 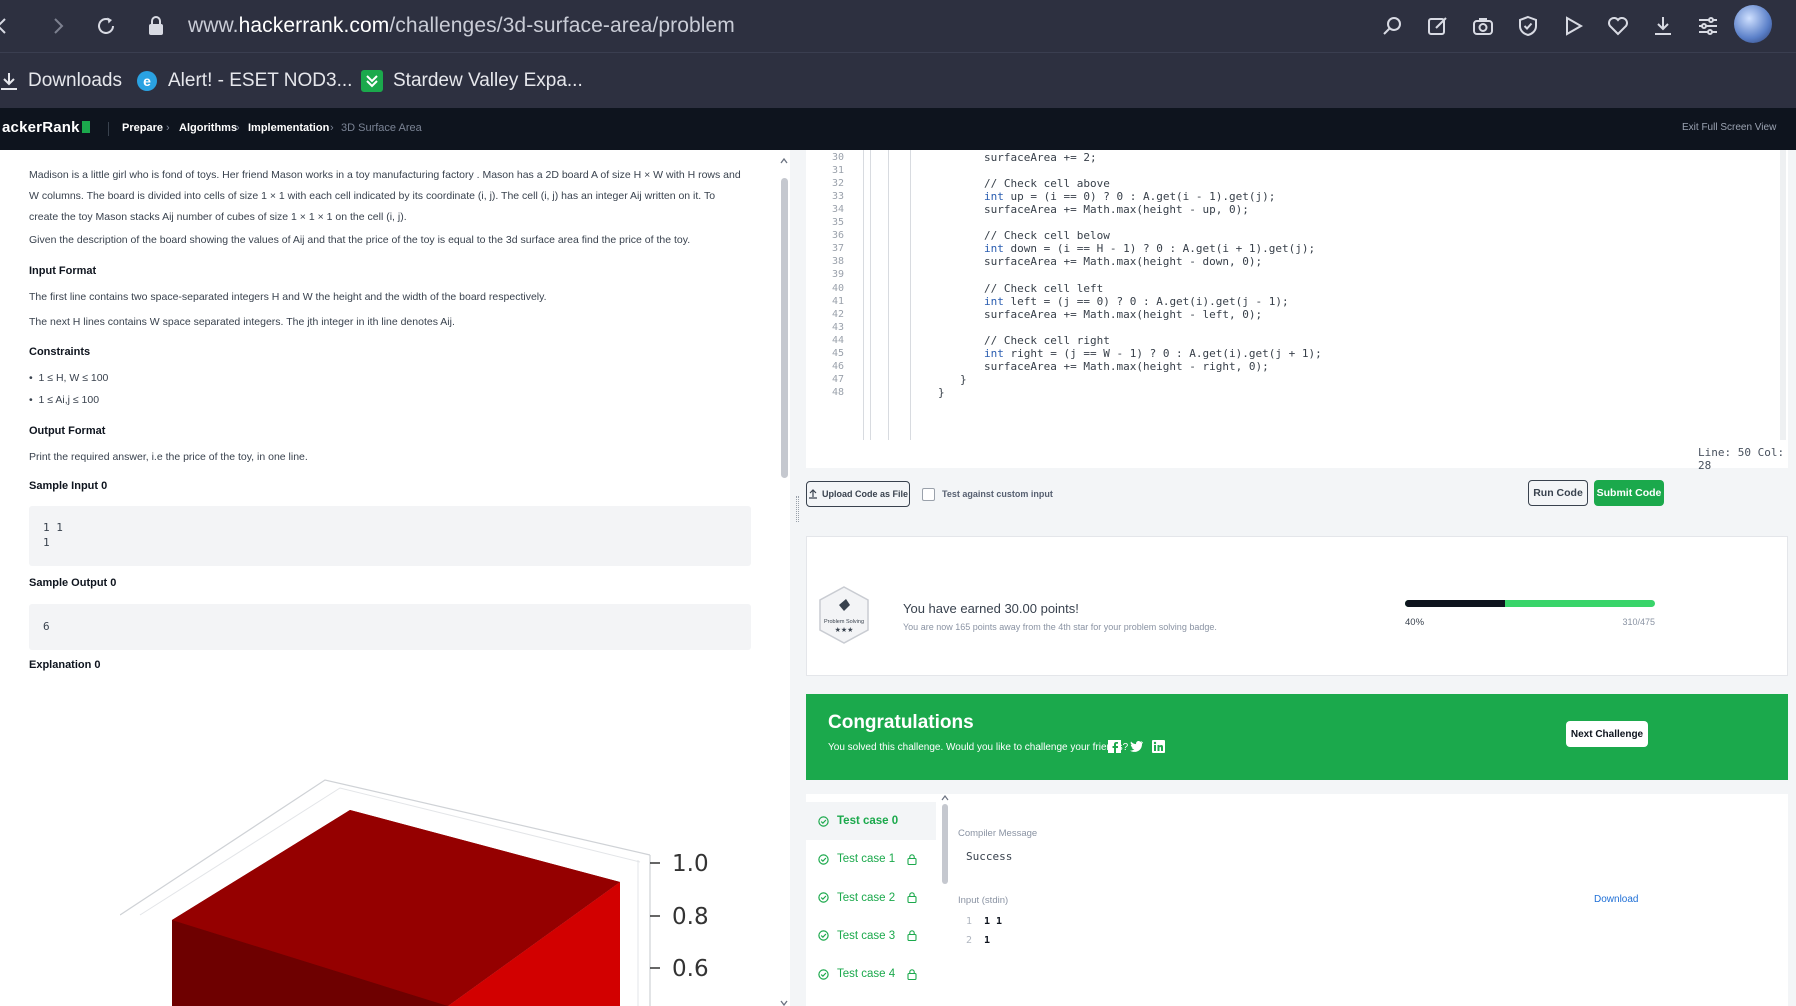 What do you see at coordinates (58, 26) in the screenshot?
I see `forward-icon` at bounding box center [58, 26].